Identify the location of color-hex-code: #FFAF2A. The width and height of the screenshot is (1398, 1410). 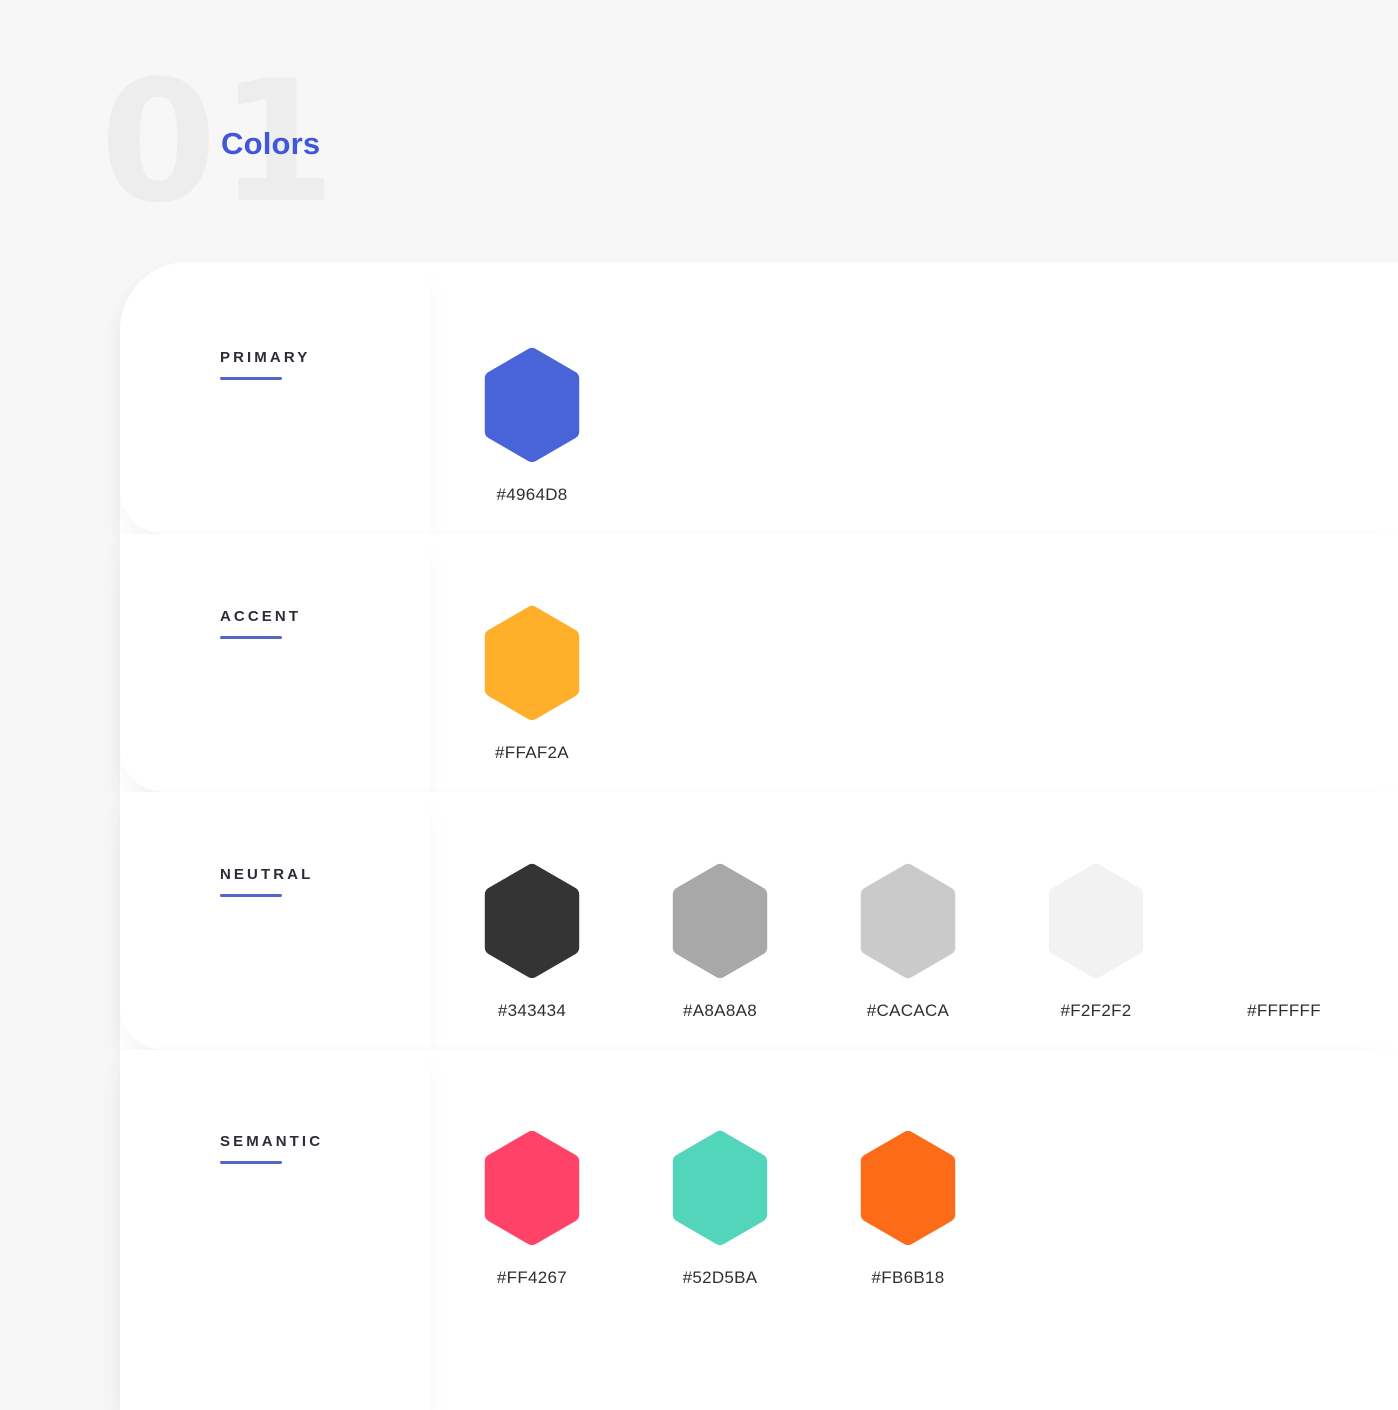
(532, 752).